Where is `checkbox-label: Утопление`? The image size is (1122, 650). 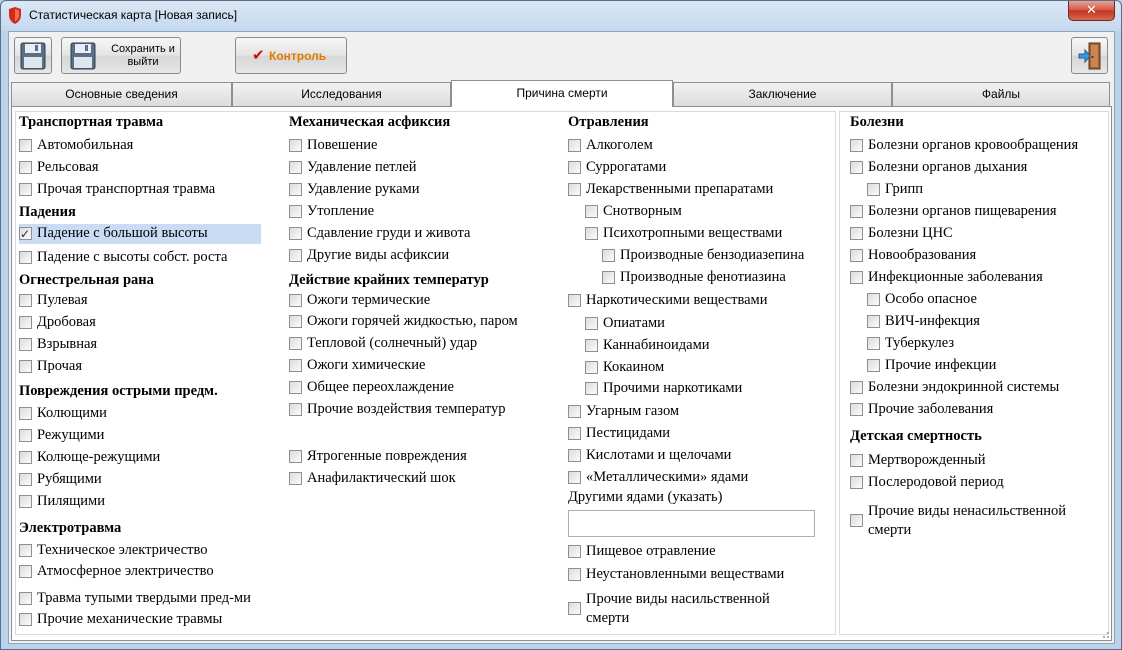
checkbox-label: Утопление is located at coordinates (341, 211).